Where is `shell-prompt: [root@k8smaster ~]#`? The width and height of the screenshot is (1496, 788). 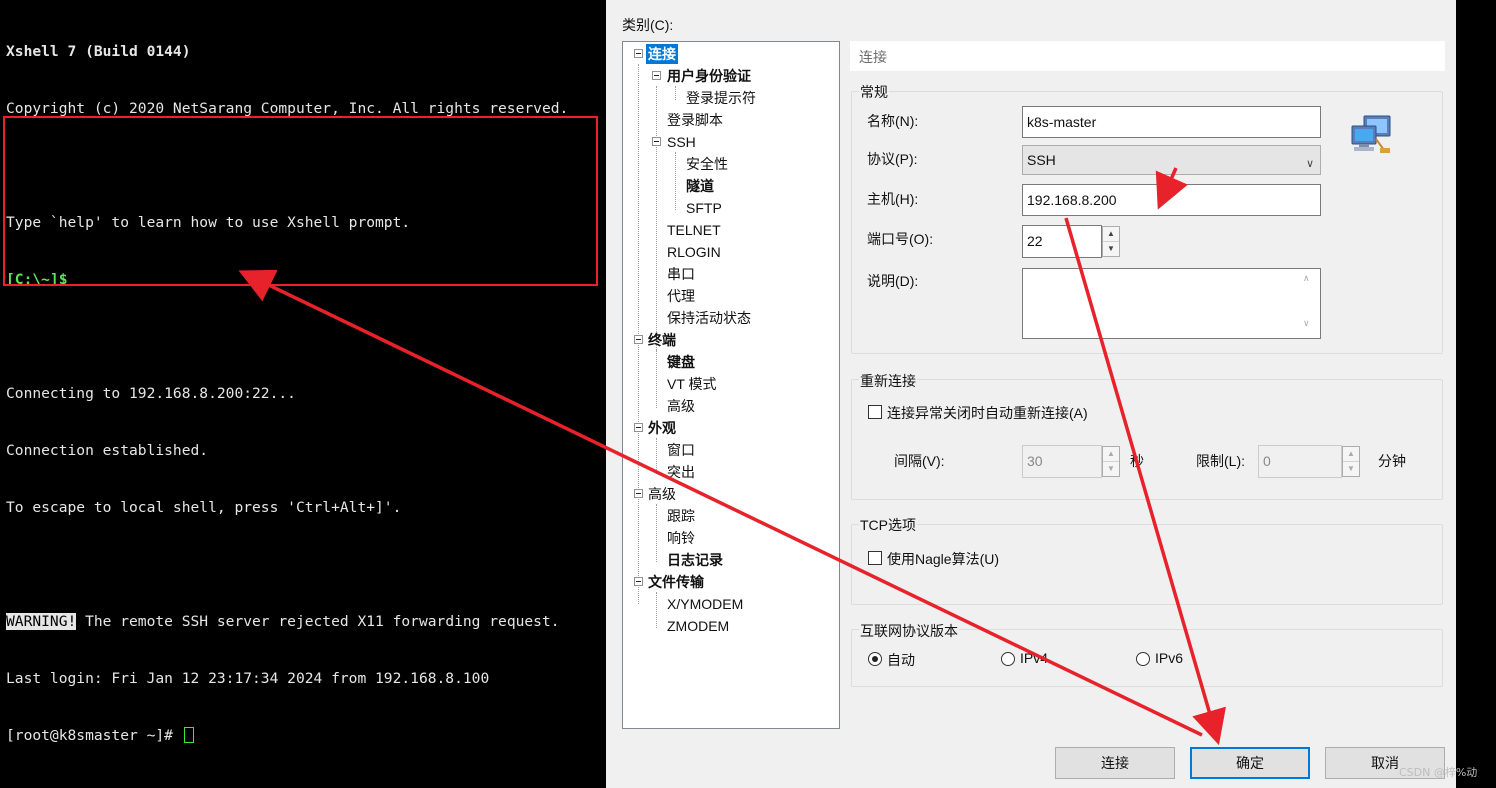
shell-prompt: [root@k8smaster ~]# is located at coordinates (94, 735).